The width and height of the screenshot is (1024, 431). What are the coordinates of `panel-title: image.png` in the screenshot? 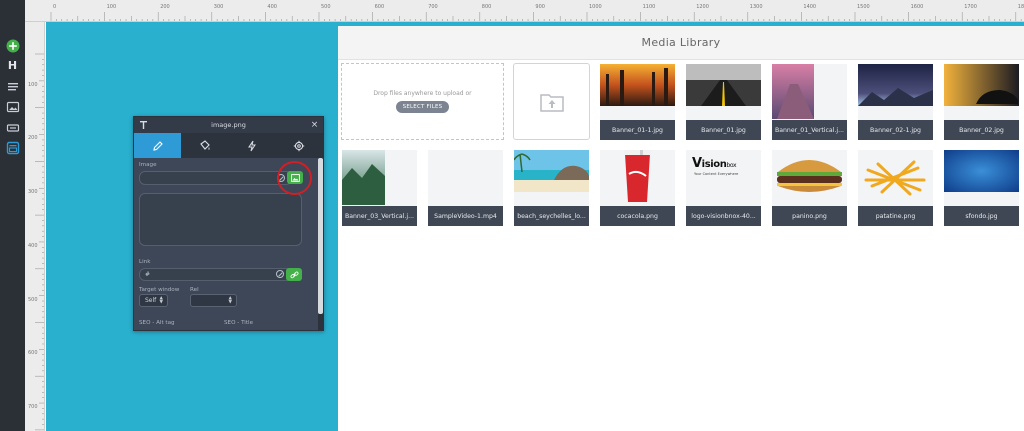 It's located at (228, 125).